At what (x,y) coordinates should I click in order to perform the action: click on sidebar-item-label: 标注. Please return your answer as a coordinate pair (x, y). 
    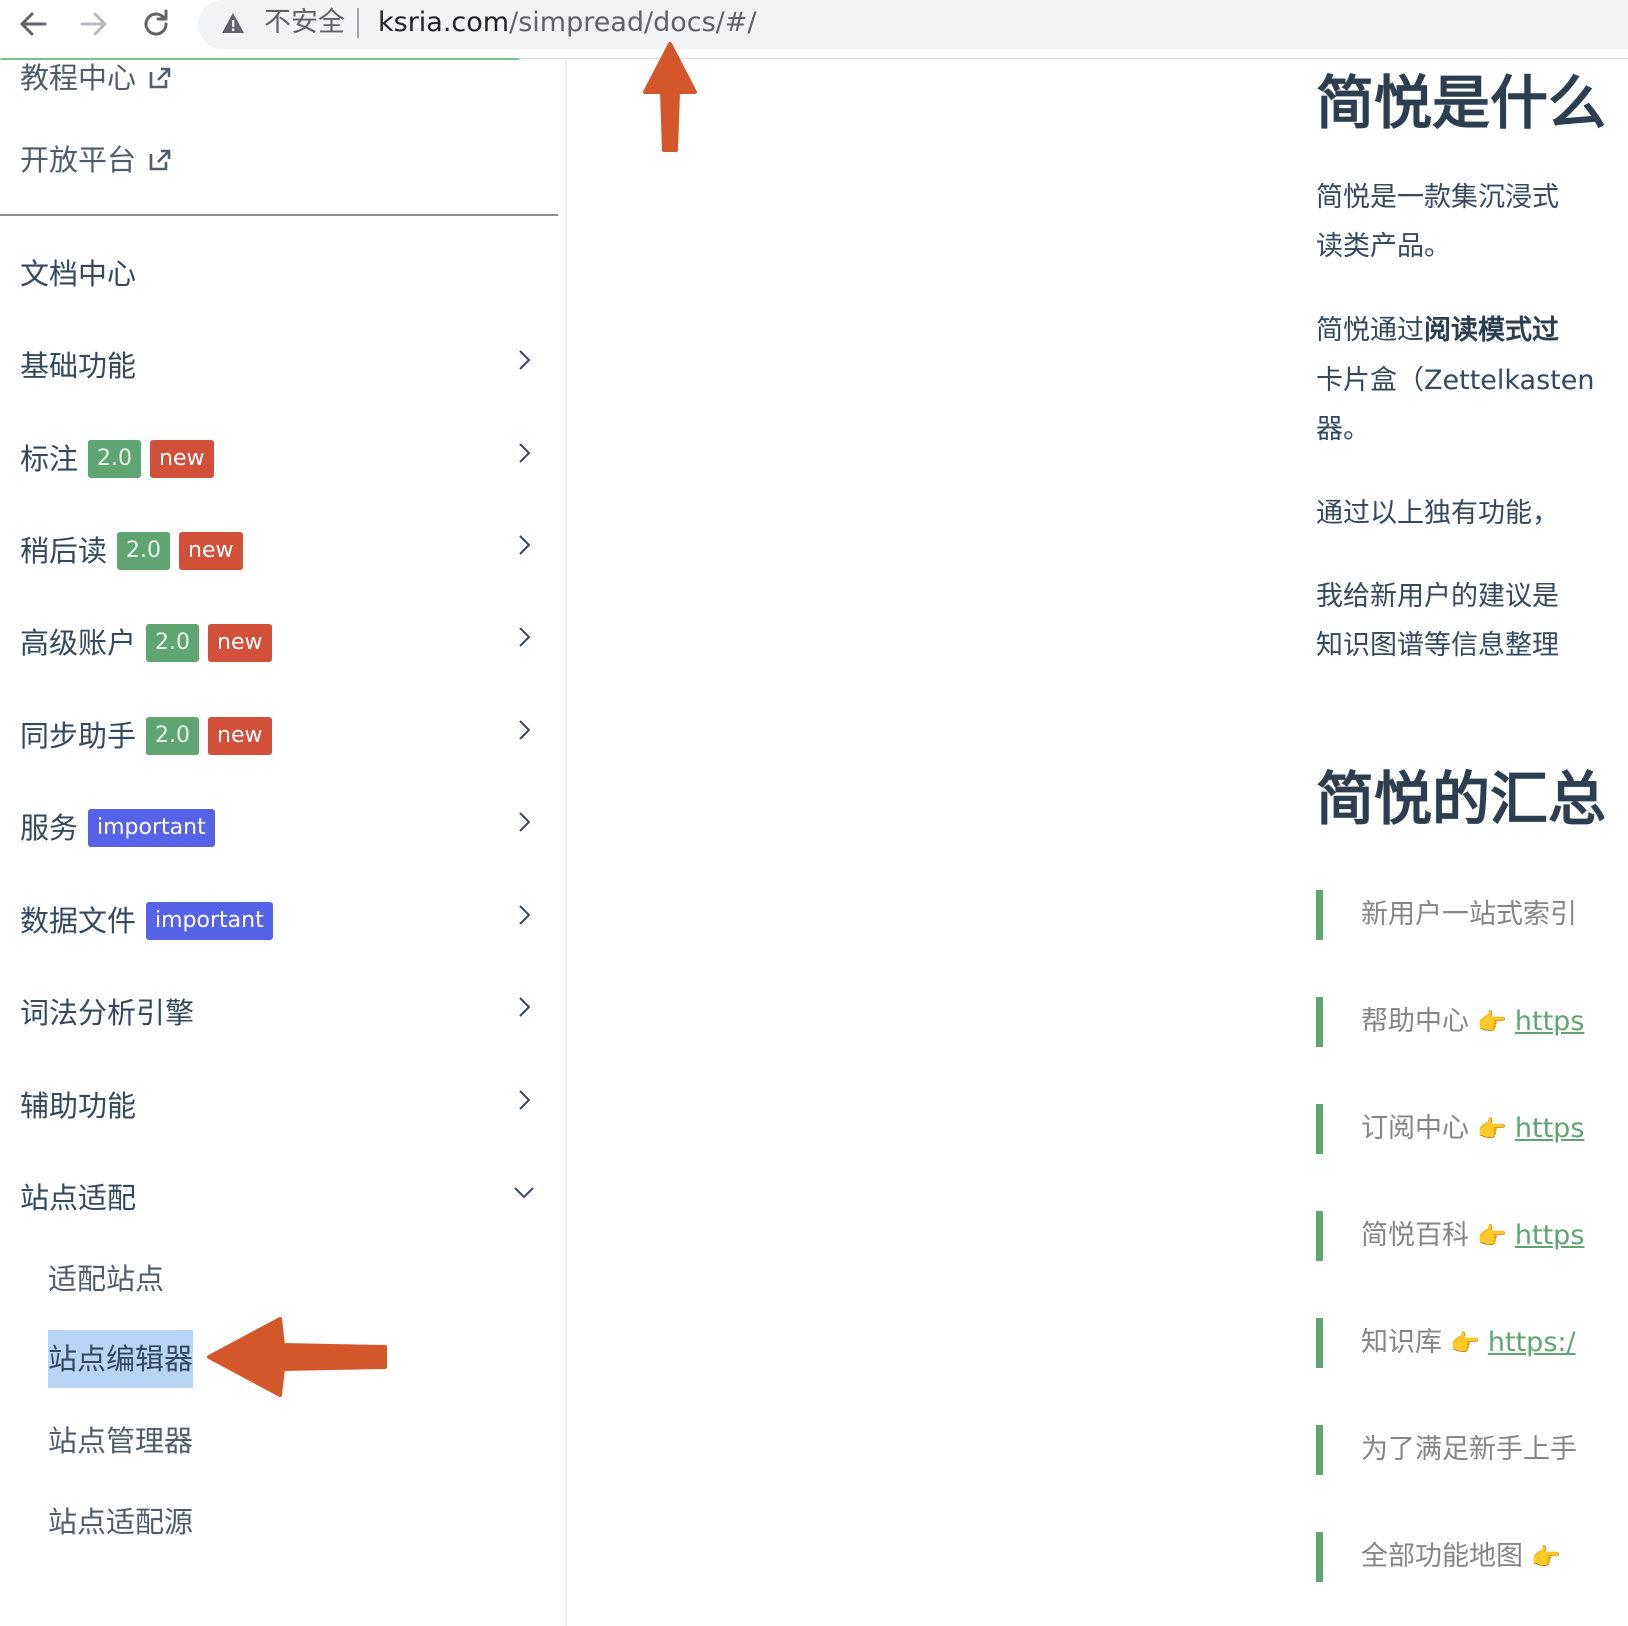
    Looking at the image, I should click on (49, 459).